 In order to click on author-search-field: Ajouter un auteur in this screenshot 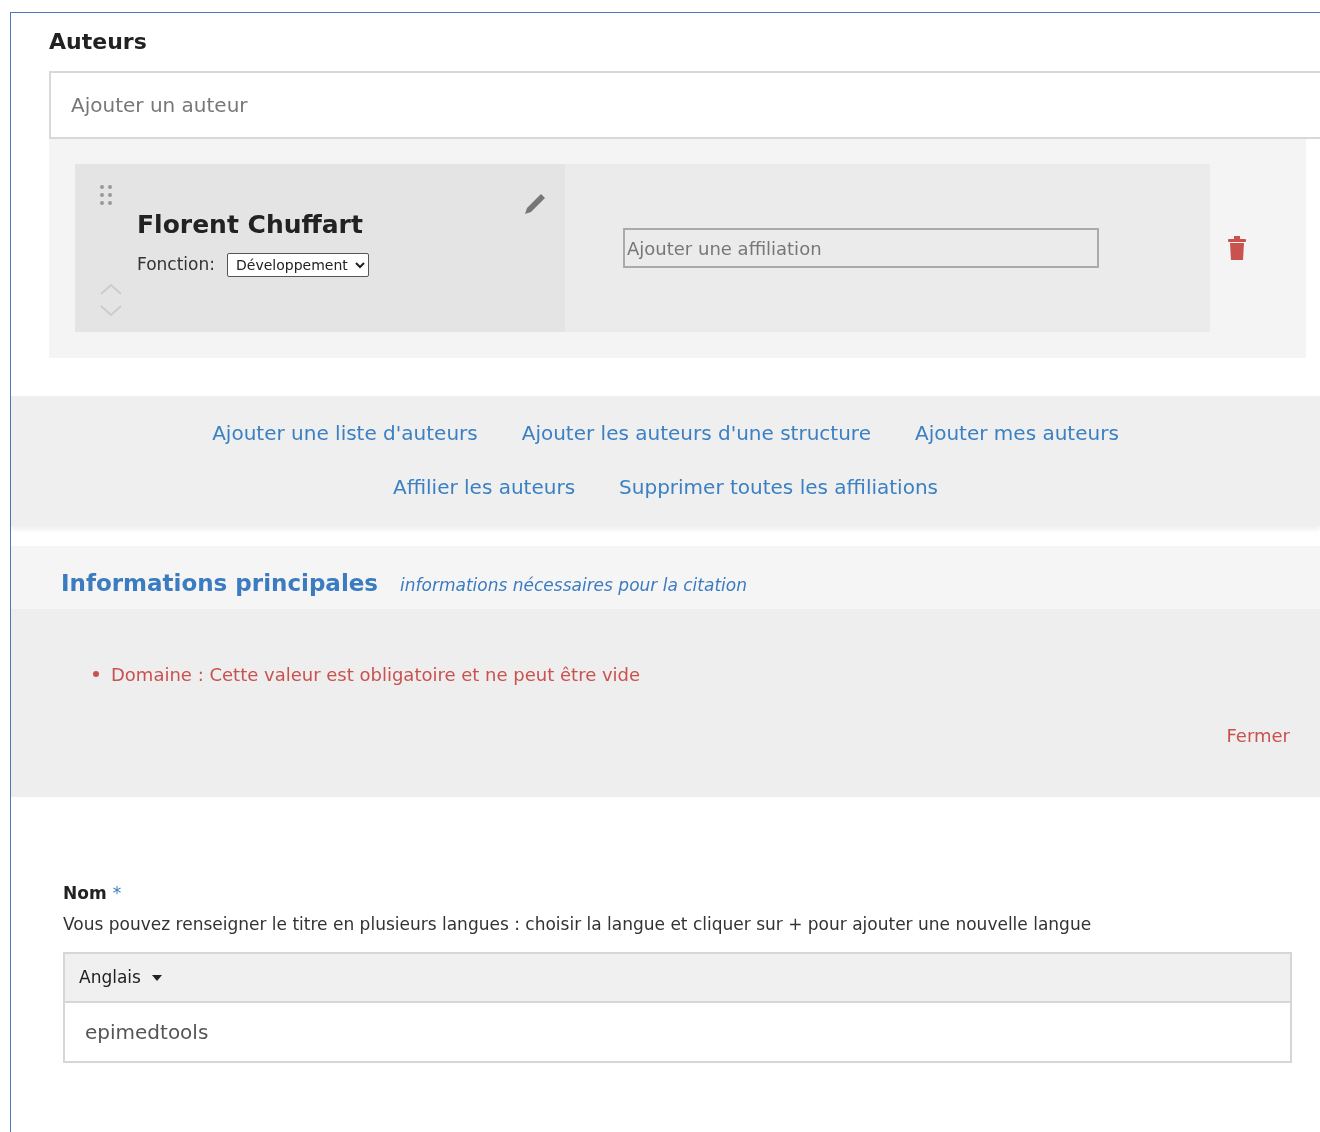, I will do `click(684, 105)`.